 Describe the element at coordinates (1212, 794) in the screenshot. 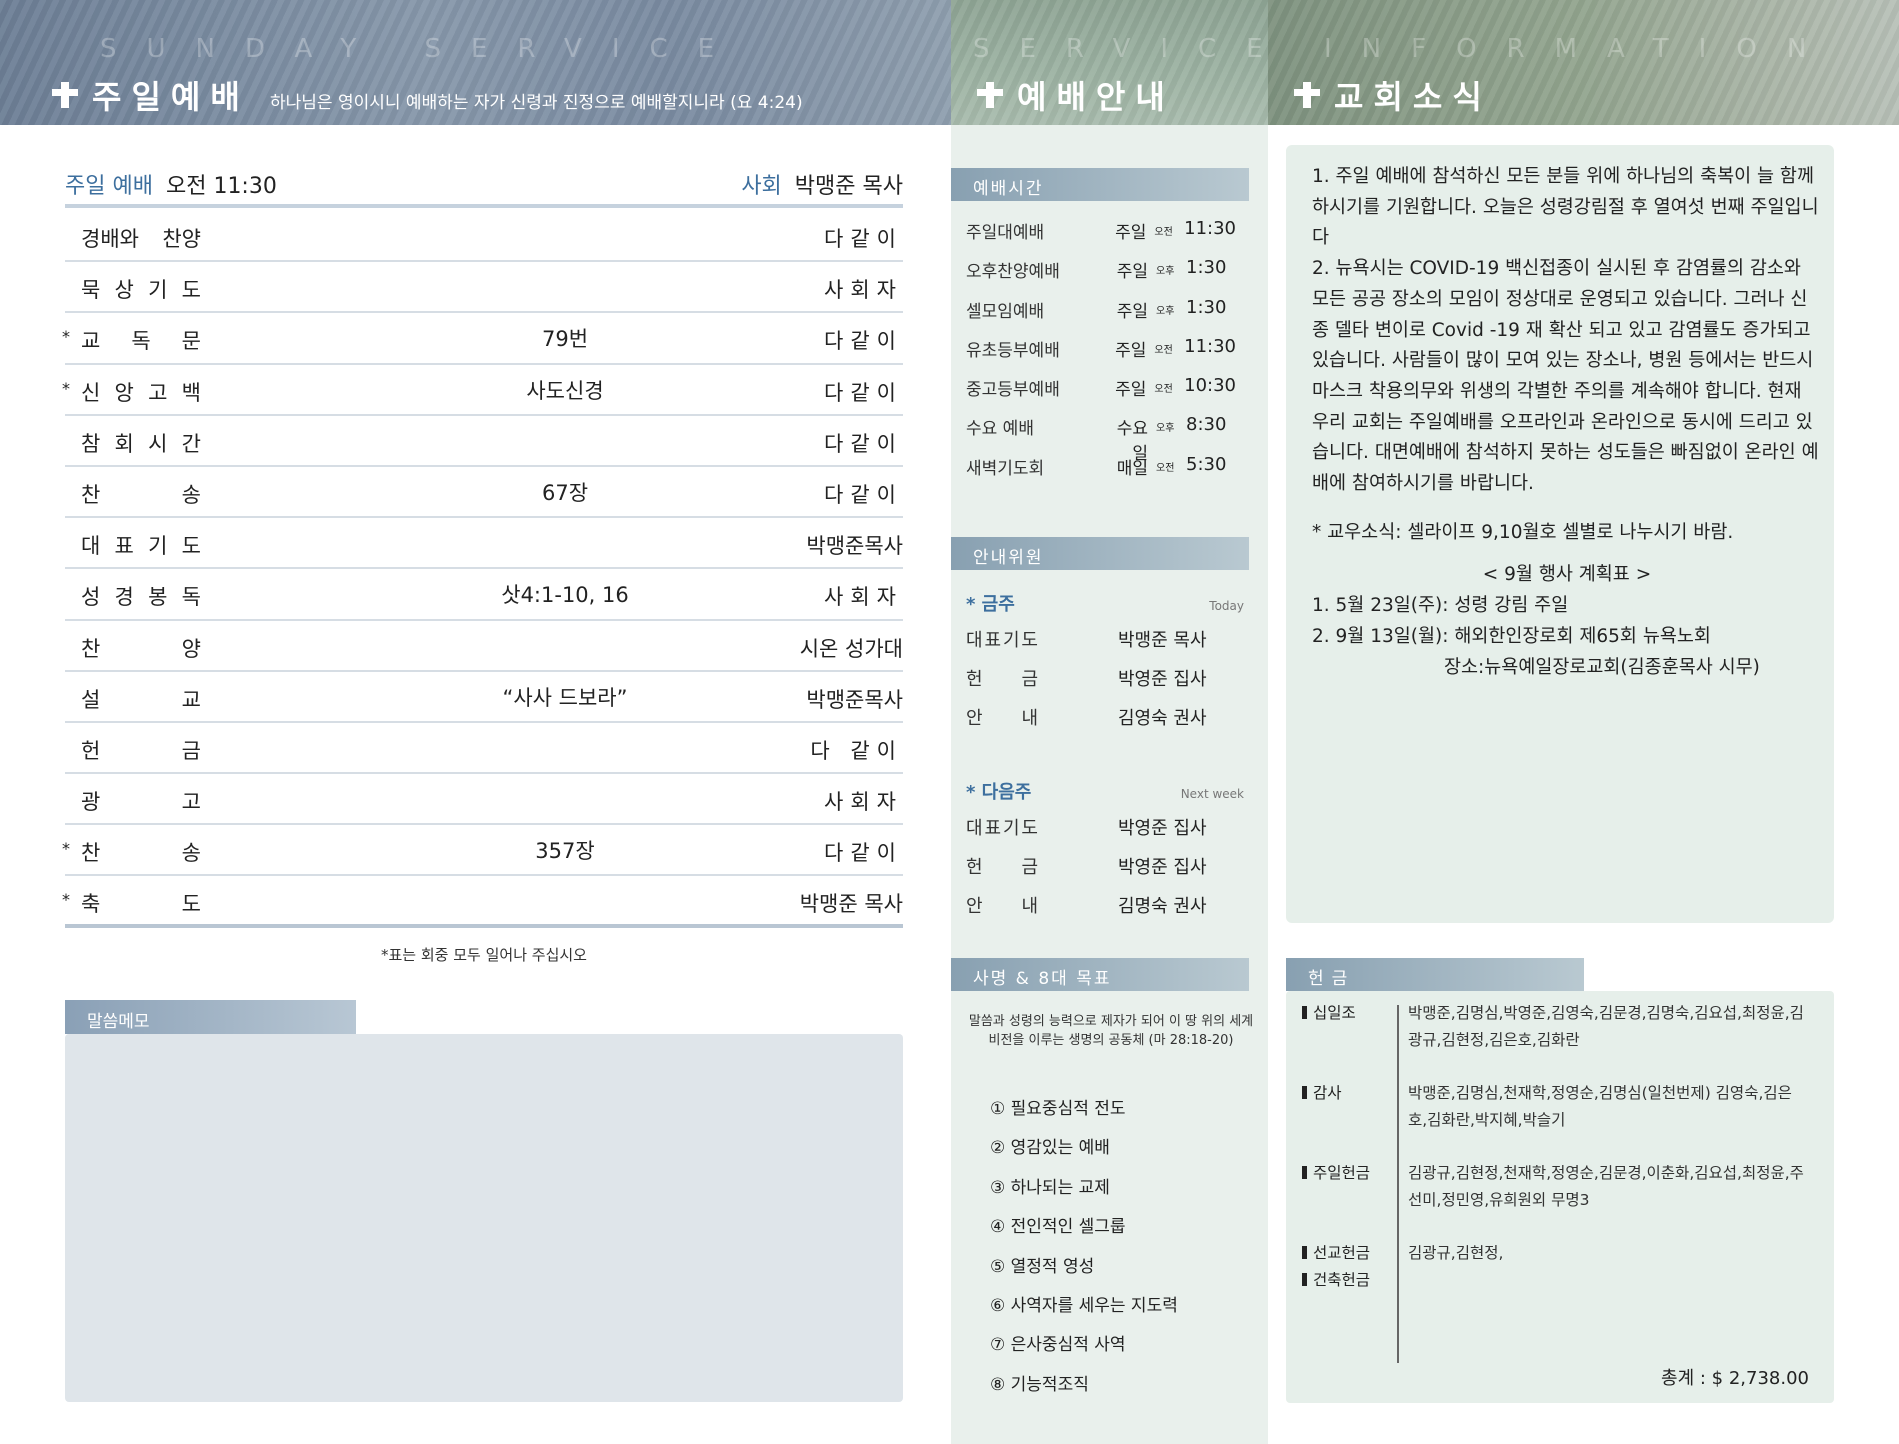

I see `usher-heading-sub: Next week` at that location.